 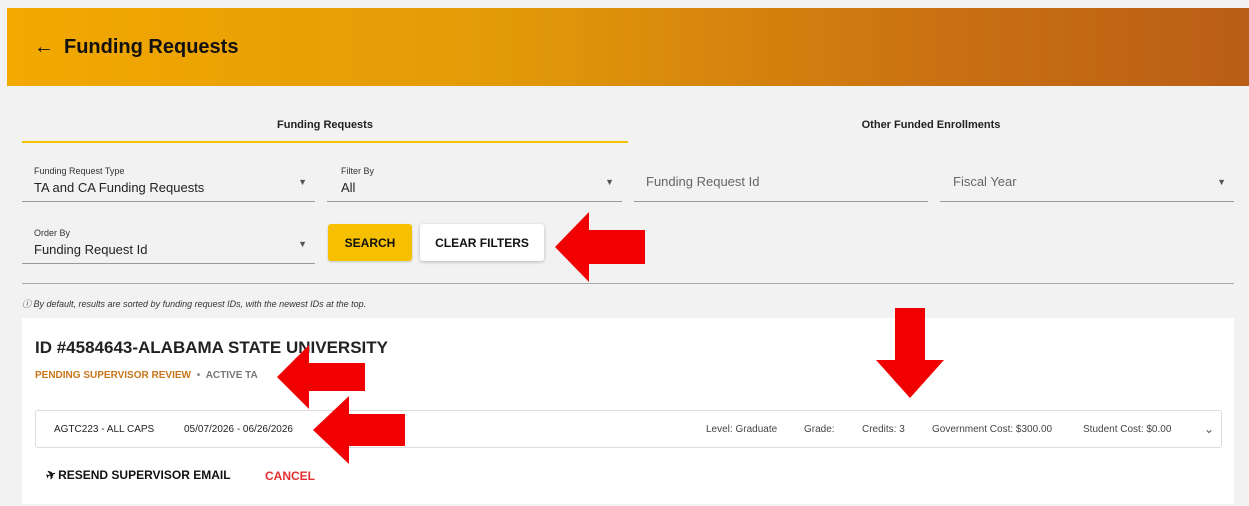 I want to click on course-dates: 05/07/2026 - 06/26/2026, so click(x=238, y=429).